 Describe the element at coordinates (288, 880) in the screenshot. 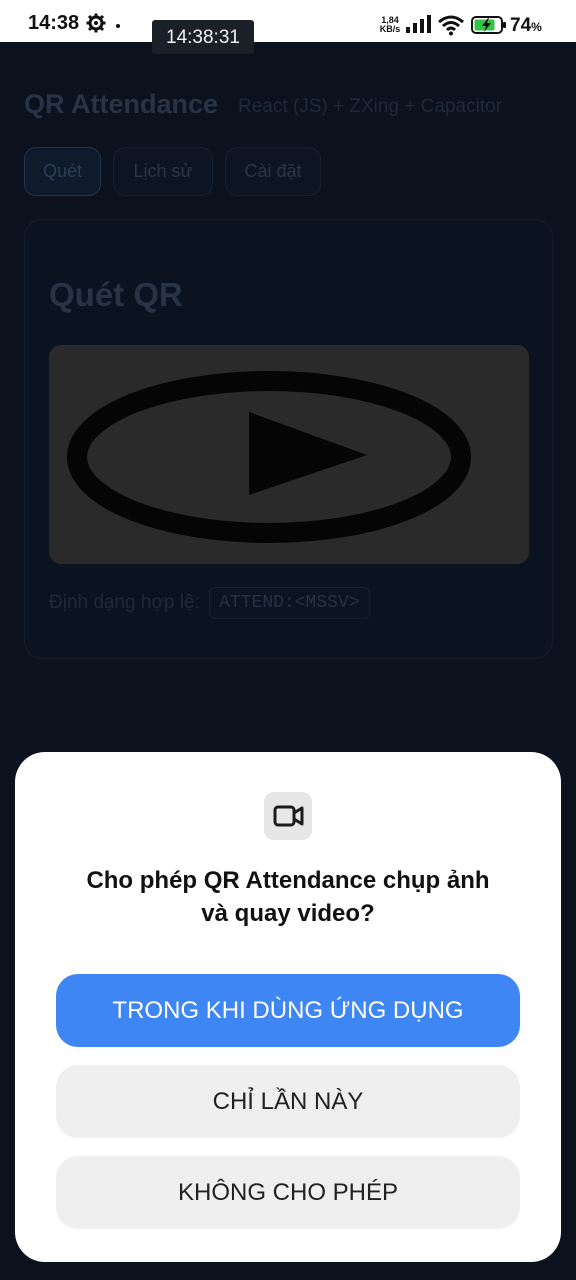

I see `dialog-title-line-1: Cho phép QR Attendance chụp ảnh` at that location.